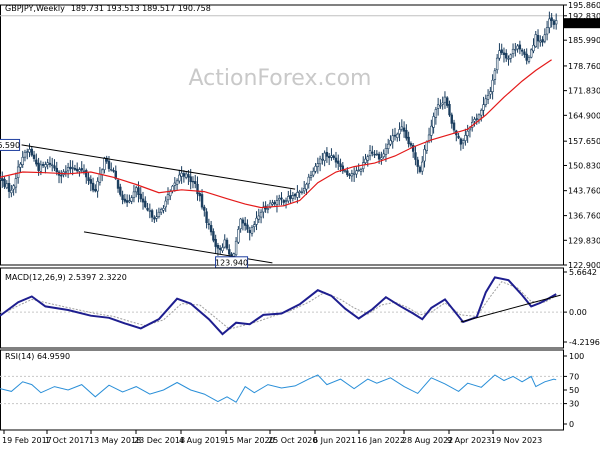 This screenshot has height=450, width=600. I want to click on main-y-tick-label: 185.990, so click(584, 40).